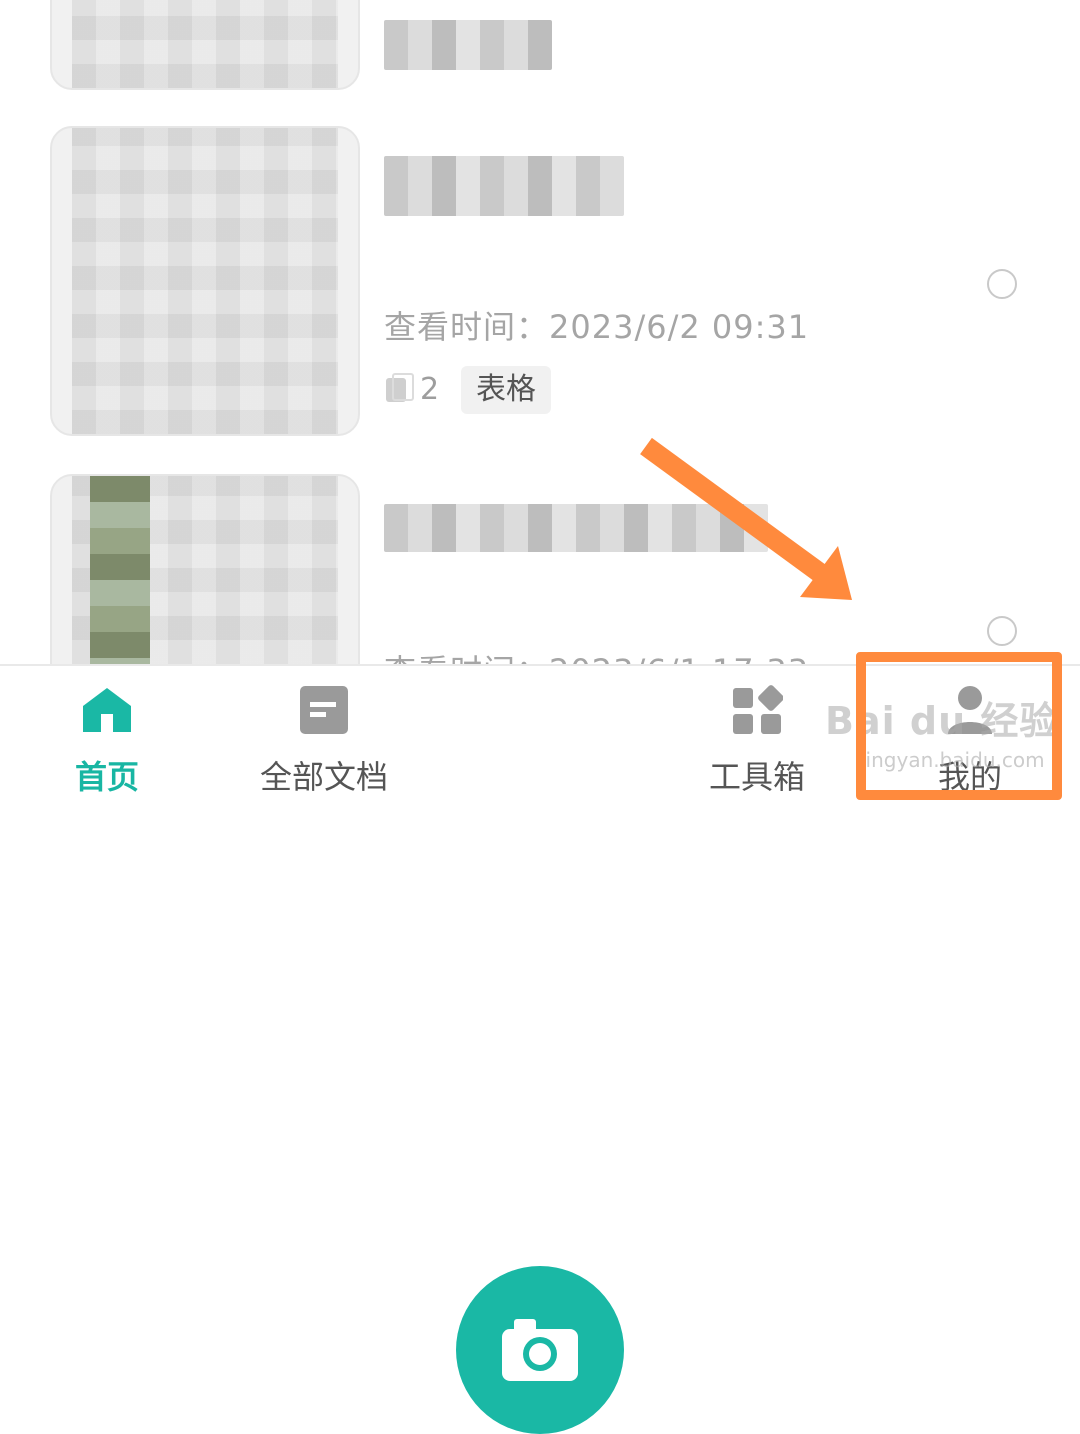  I want to click on tab-label: 首页, so click(106, 777).